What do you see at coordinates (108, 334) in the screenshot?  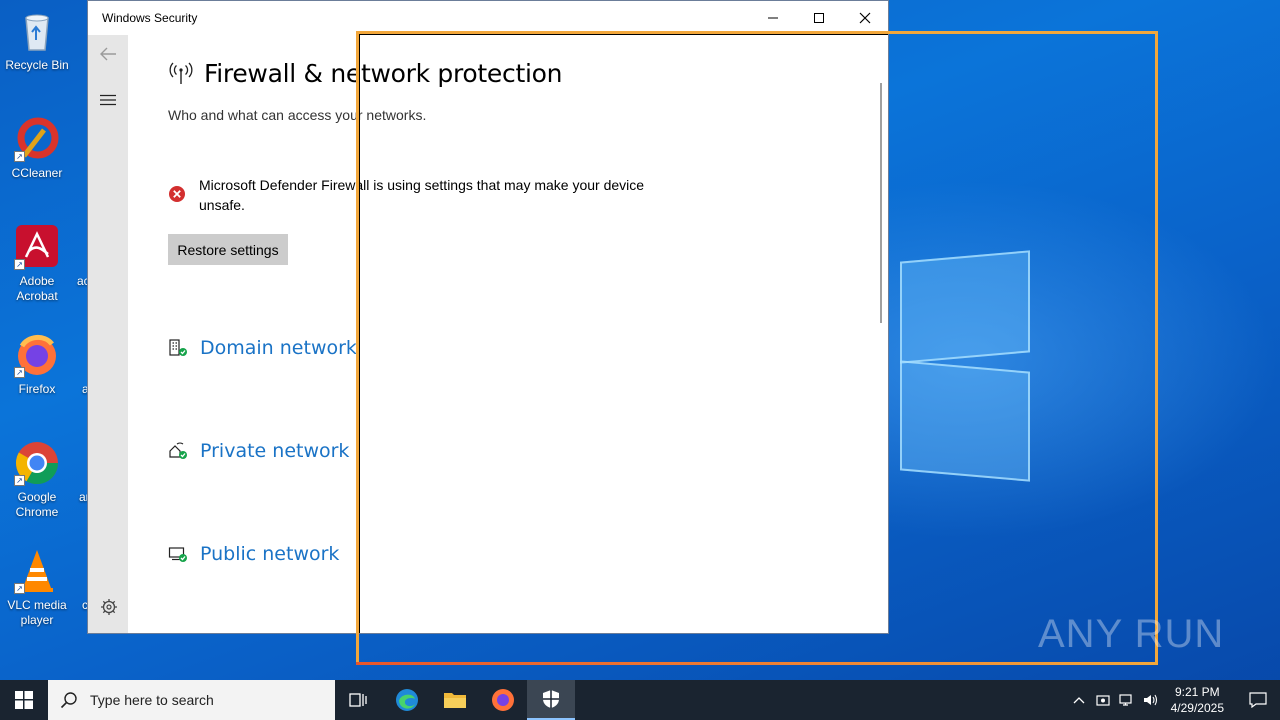 I see `navigation-pane` at bounding box center [108, 334].